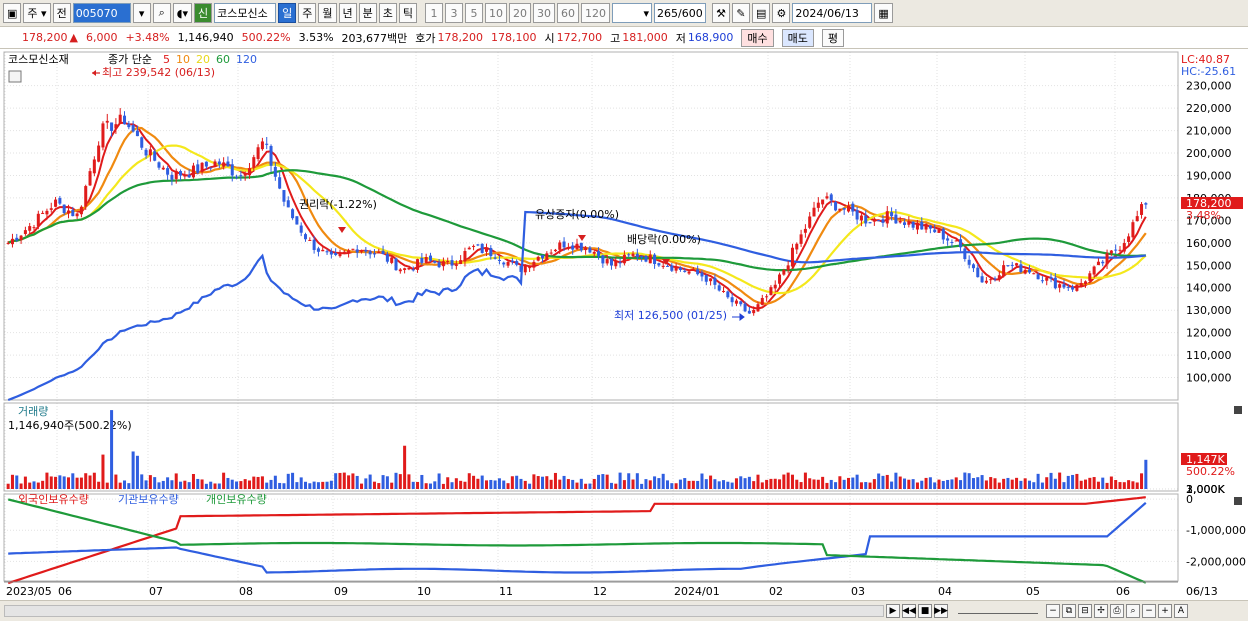 This screenshot has height=621, width=1248. I want to click on buy-button: 매수, so click(757, 37).